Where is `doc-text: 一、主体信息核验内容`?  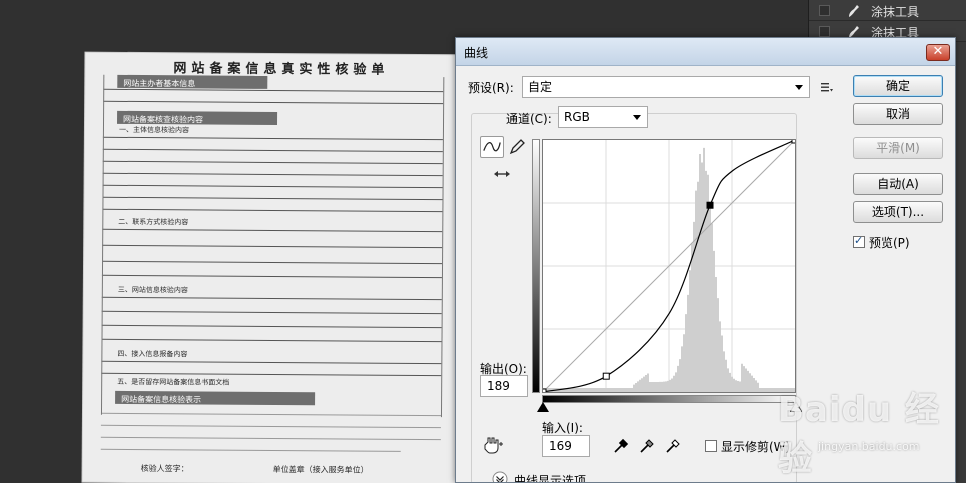
doc-text: 一、主体信息核验内容 is located at coordinates (153, 130).